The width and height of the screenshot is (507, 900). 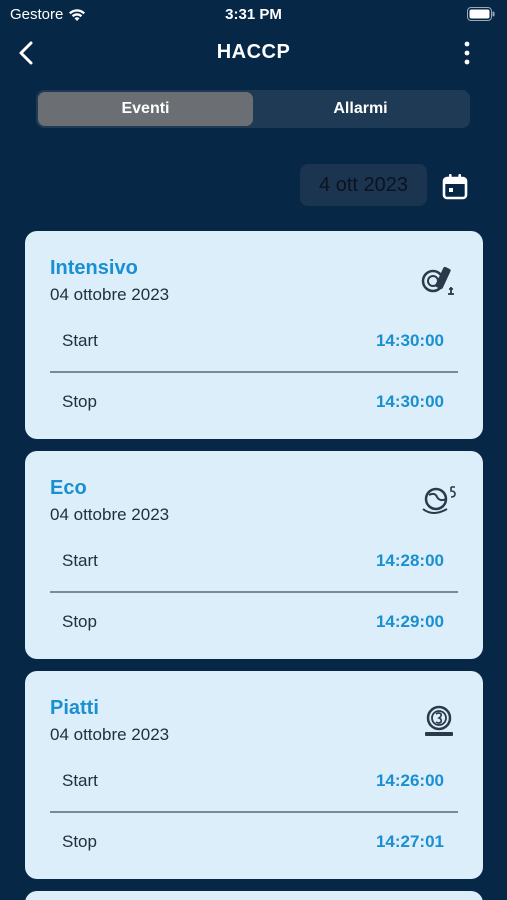 I want to click on status-time: 3:31 PM, so click(x=253, y=14).